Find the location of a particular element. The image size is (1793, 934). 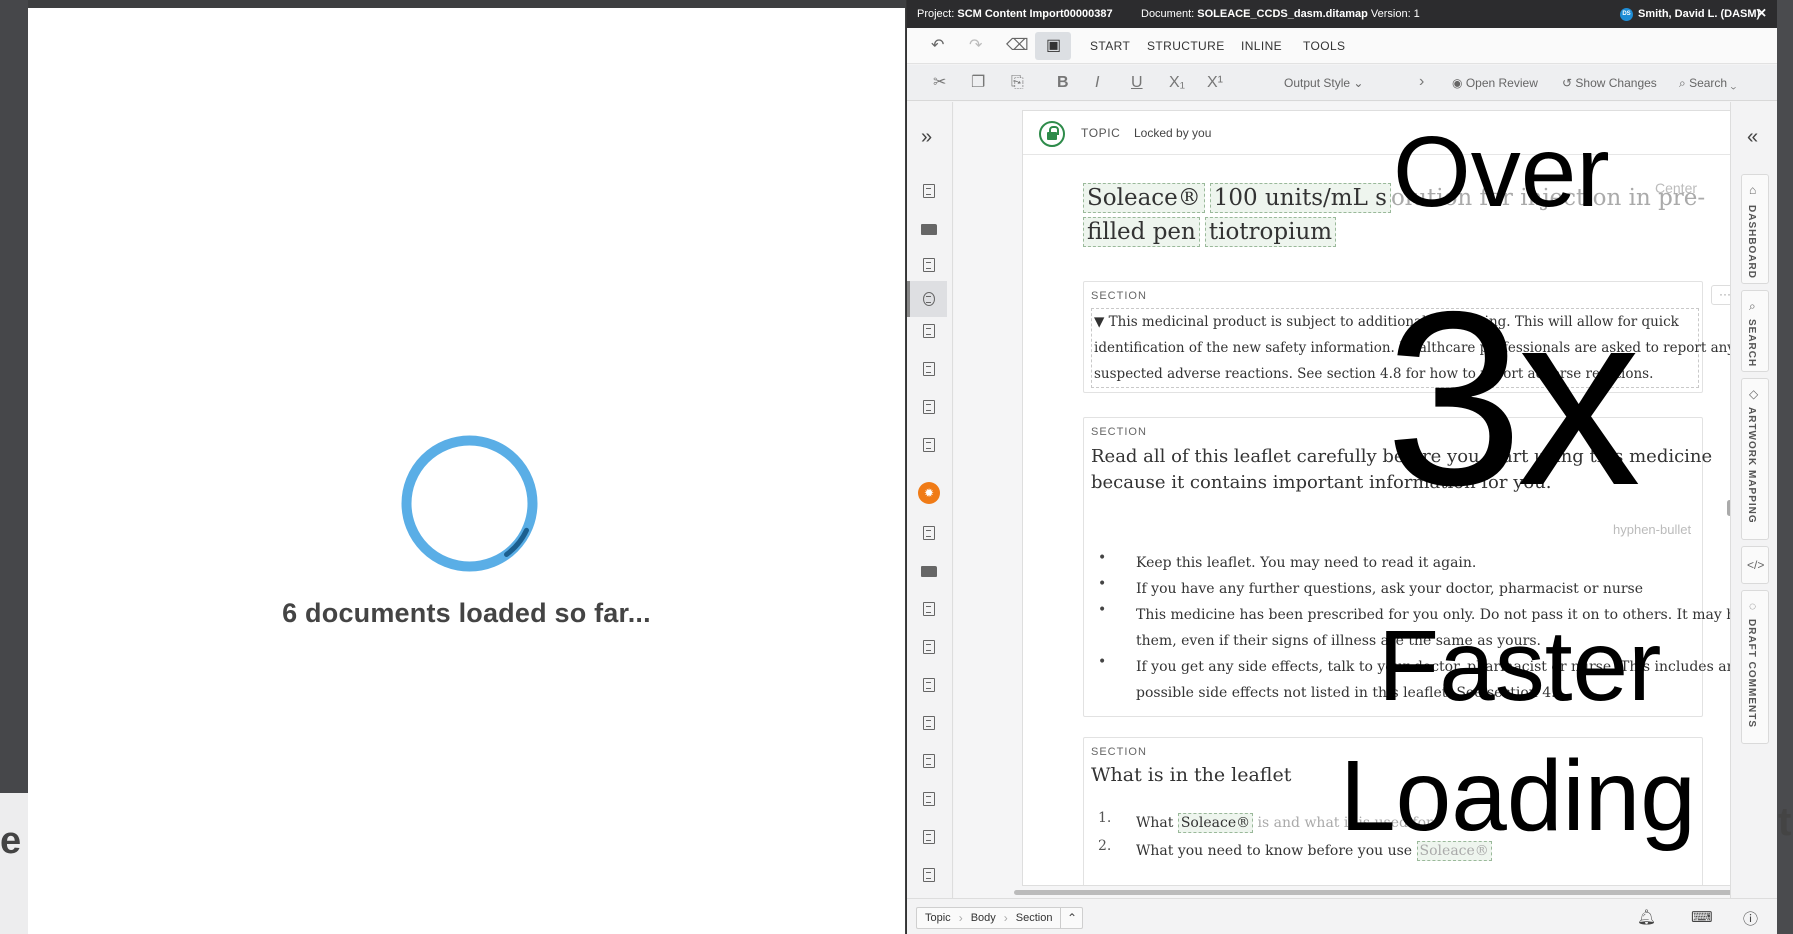

chevron-up-icon: ⌃ is located at coordinates (1071, 918).